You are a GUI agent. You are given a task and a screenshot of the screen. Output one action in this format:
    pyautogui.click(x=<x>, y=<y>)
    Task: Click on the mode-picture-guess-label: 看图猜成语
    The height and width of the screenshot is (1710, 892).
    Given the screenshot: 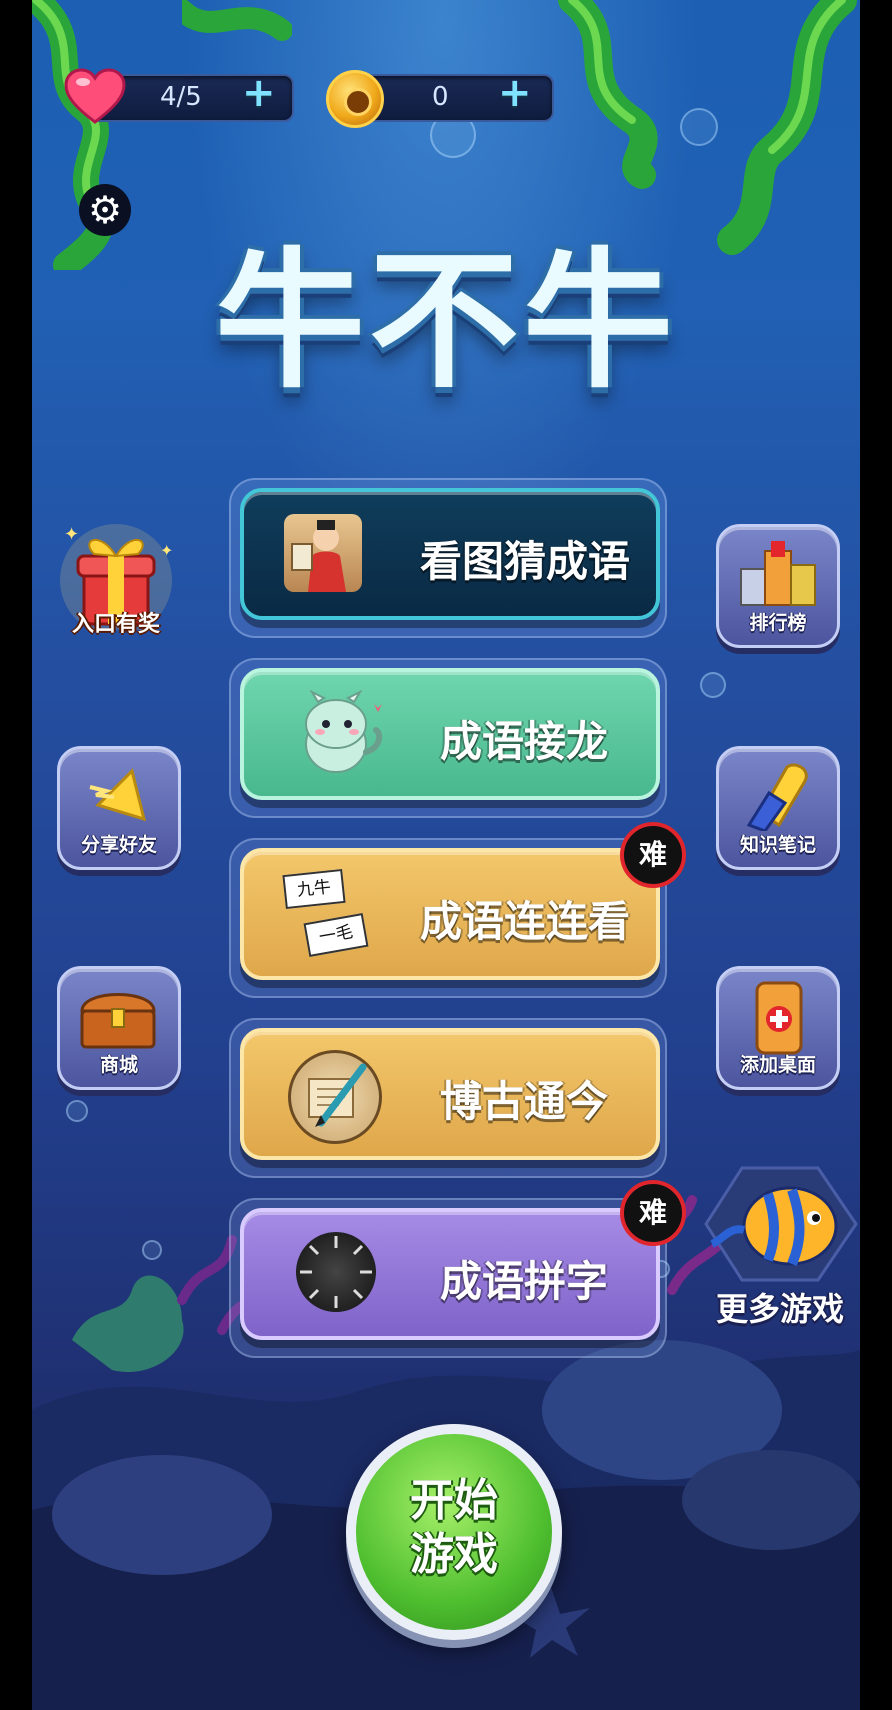 What is the action you would take?
    pyautogui.click(x=524, y=561)
    